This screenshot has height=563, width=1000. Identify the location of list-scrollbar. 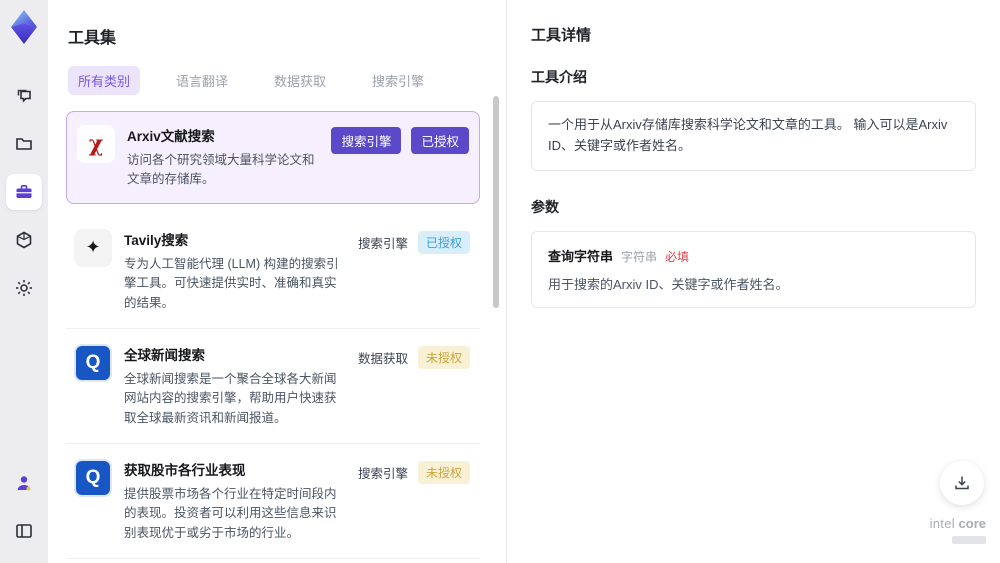
(496, 202).